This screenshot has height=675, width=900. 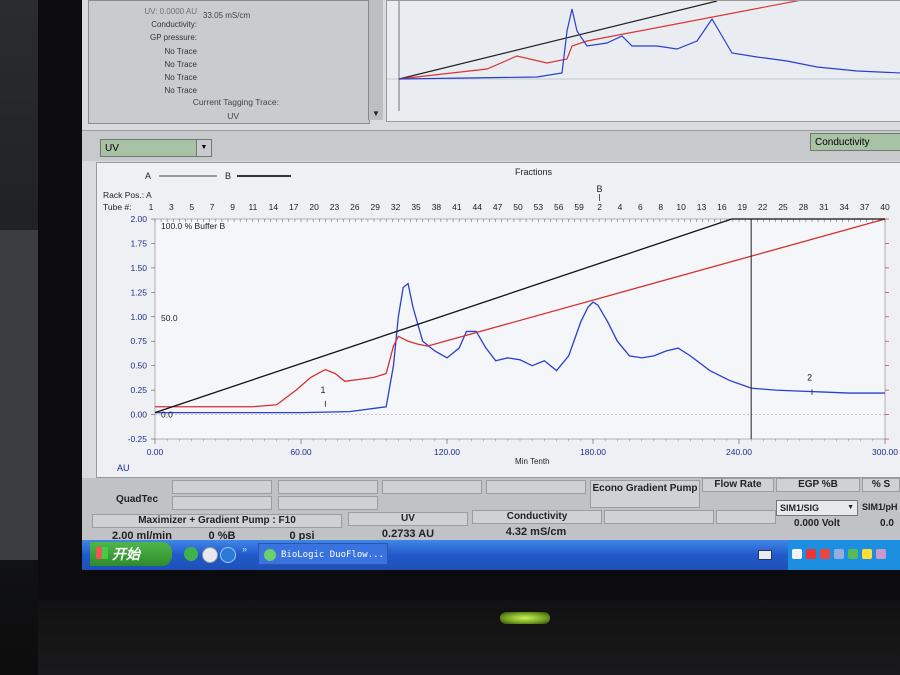 What do you see at coordinates (20, 395) in the screenshot?
I see `monitor-cable` at bounding box center [20, 395].